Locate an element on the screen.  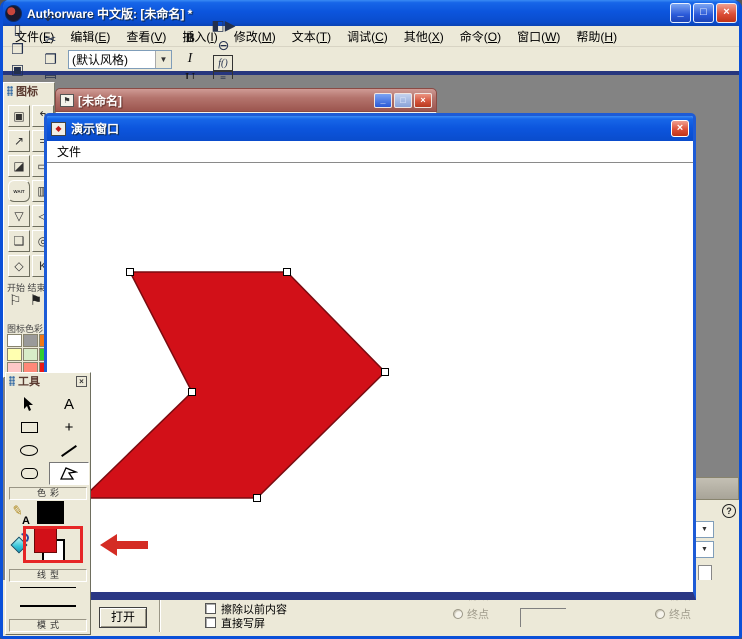
toolbar: ▯❒▣⇥ ↶✂❐▤✎ (默认风格) ▼ BIU ◧▶⊖f()≡KO is located at coordinates (371, 59).